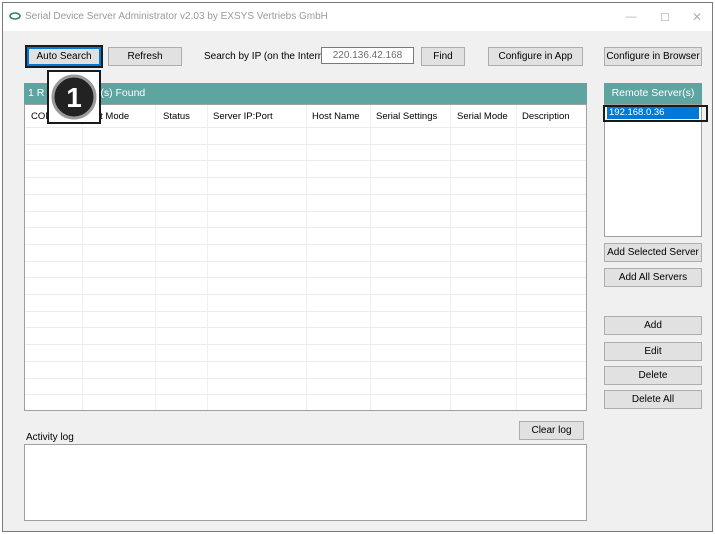 Image resolution: width=715 pixels, height=534 pixels. What do you see at coordinates (50, 437) in the screenshot?
I see `activity-log-label: Activity log` at bounding box center [50, 437].